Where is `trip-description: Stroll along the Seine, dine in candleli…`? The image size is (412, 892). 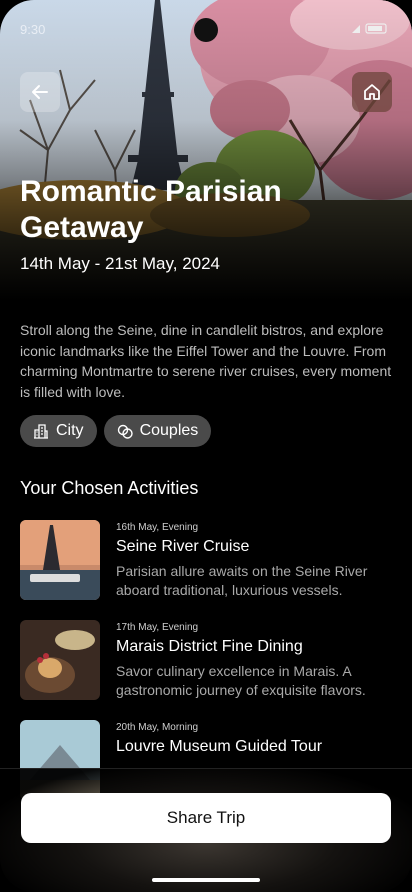
trip-description: Stroll along the Seine, dine in candleli… is located at coordinates (206, 361).